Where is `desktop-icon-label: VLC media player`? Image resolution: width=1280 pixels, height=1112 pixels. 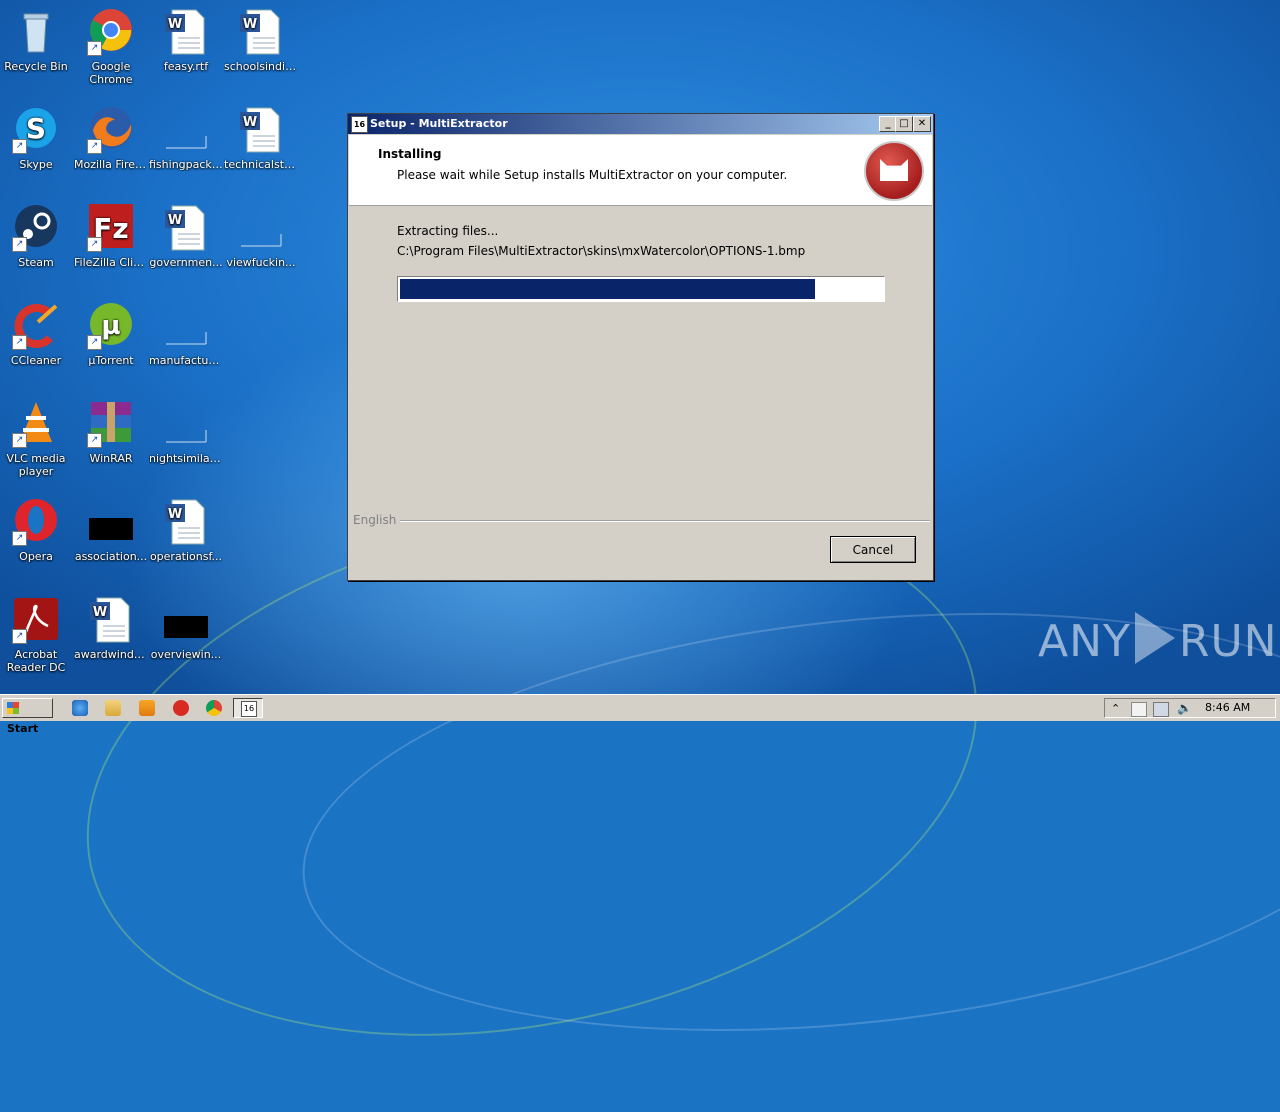 desktop-icon-label: VLC media player is located at coordinates (36, 465).